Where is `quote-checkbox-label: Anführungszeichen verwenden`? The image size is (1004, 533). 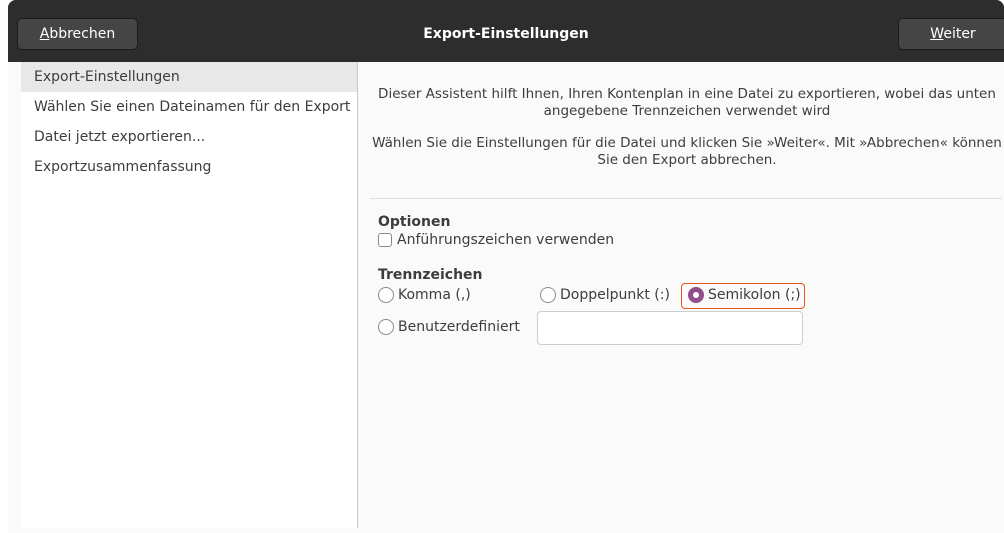
quote-checkbox-label: Anführungszeichen verwenden is located at coordinates (506, 240).